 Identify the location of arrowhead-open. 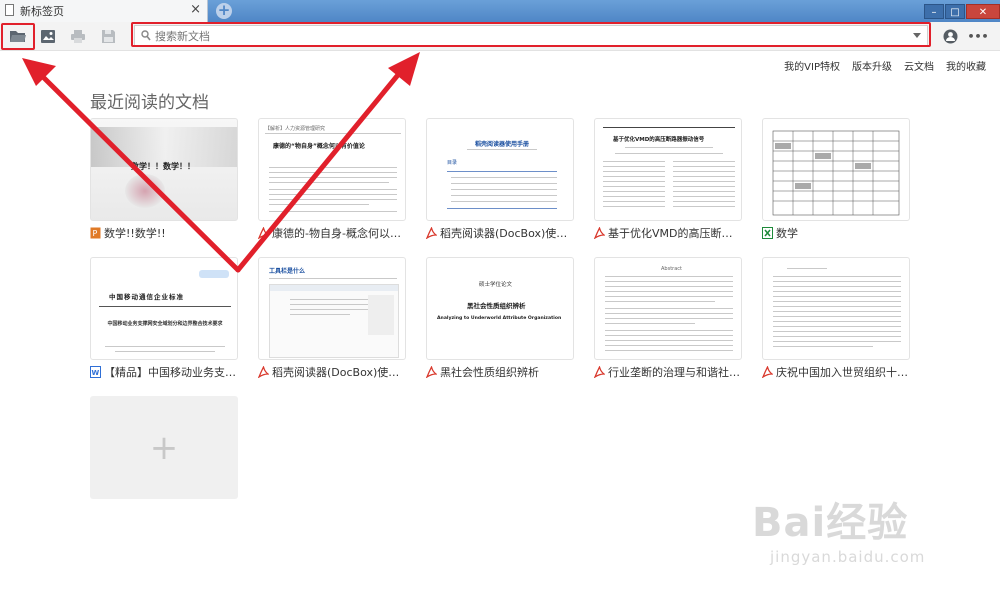
(39, 72).